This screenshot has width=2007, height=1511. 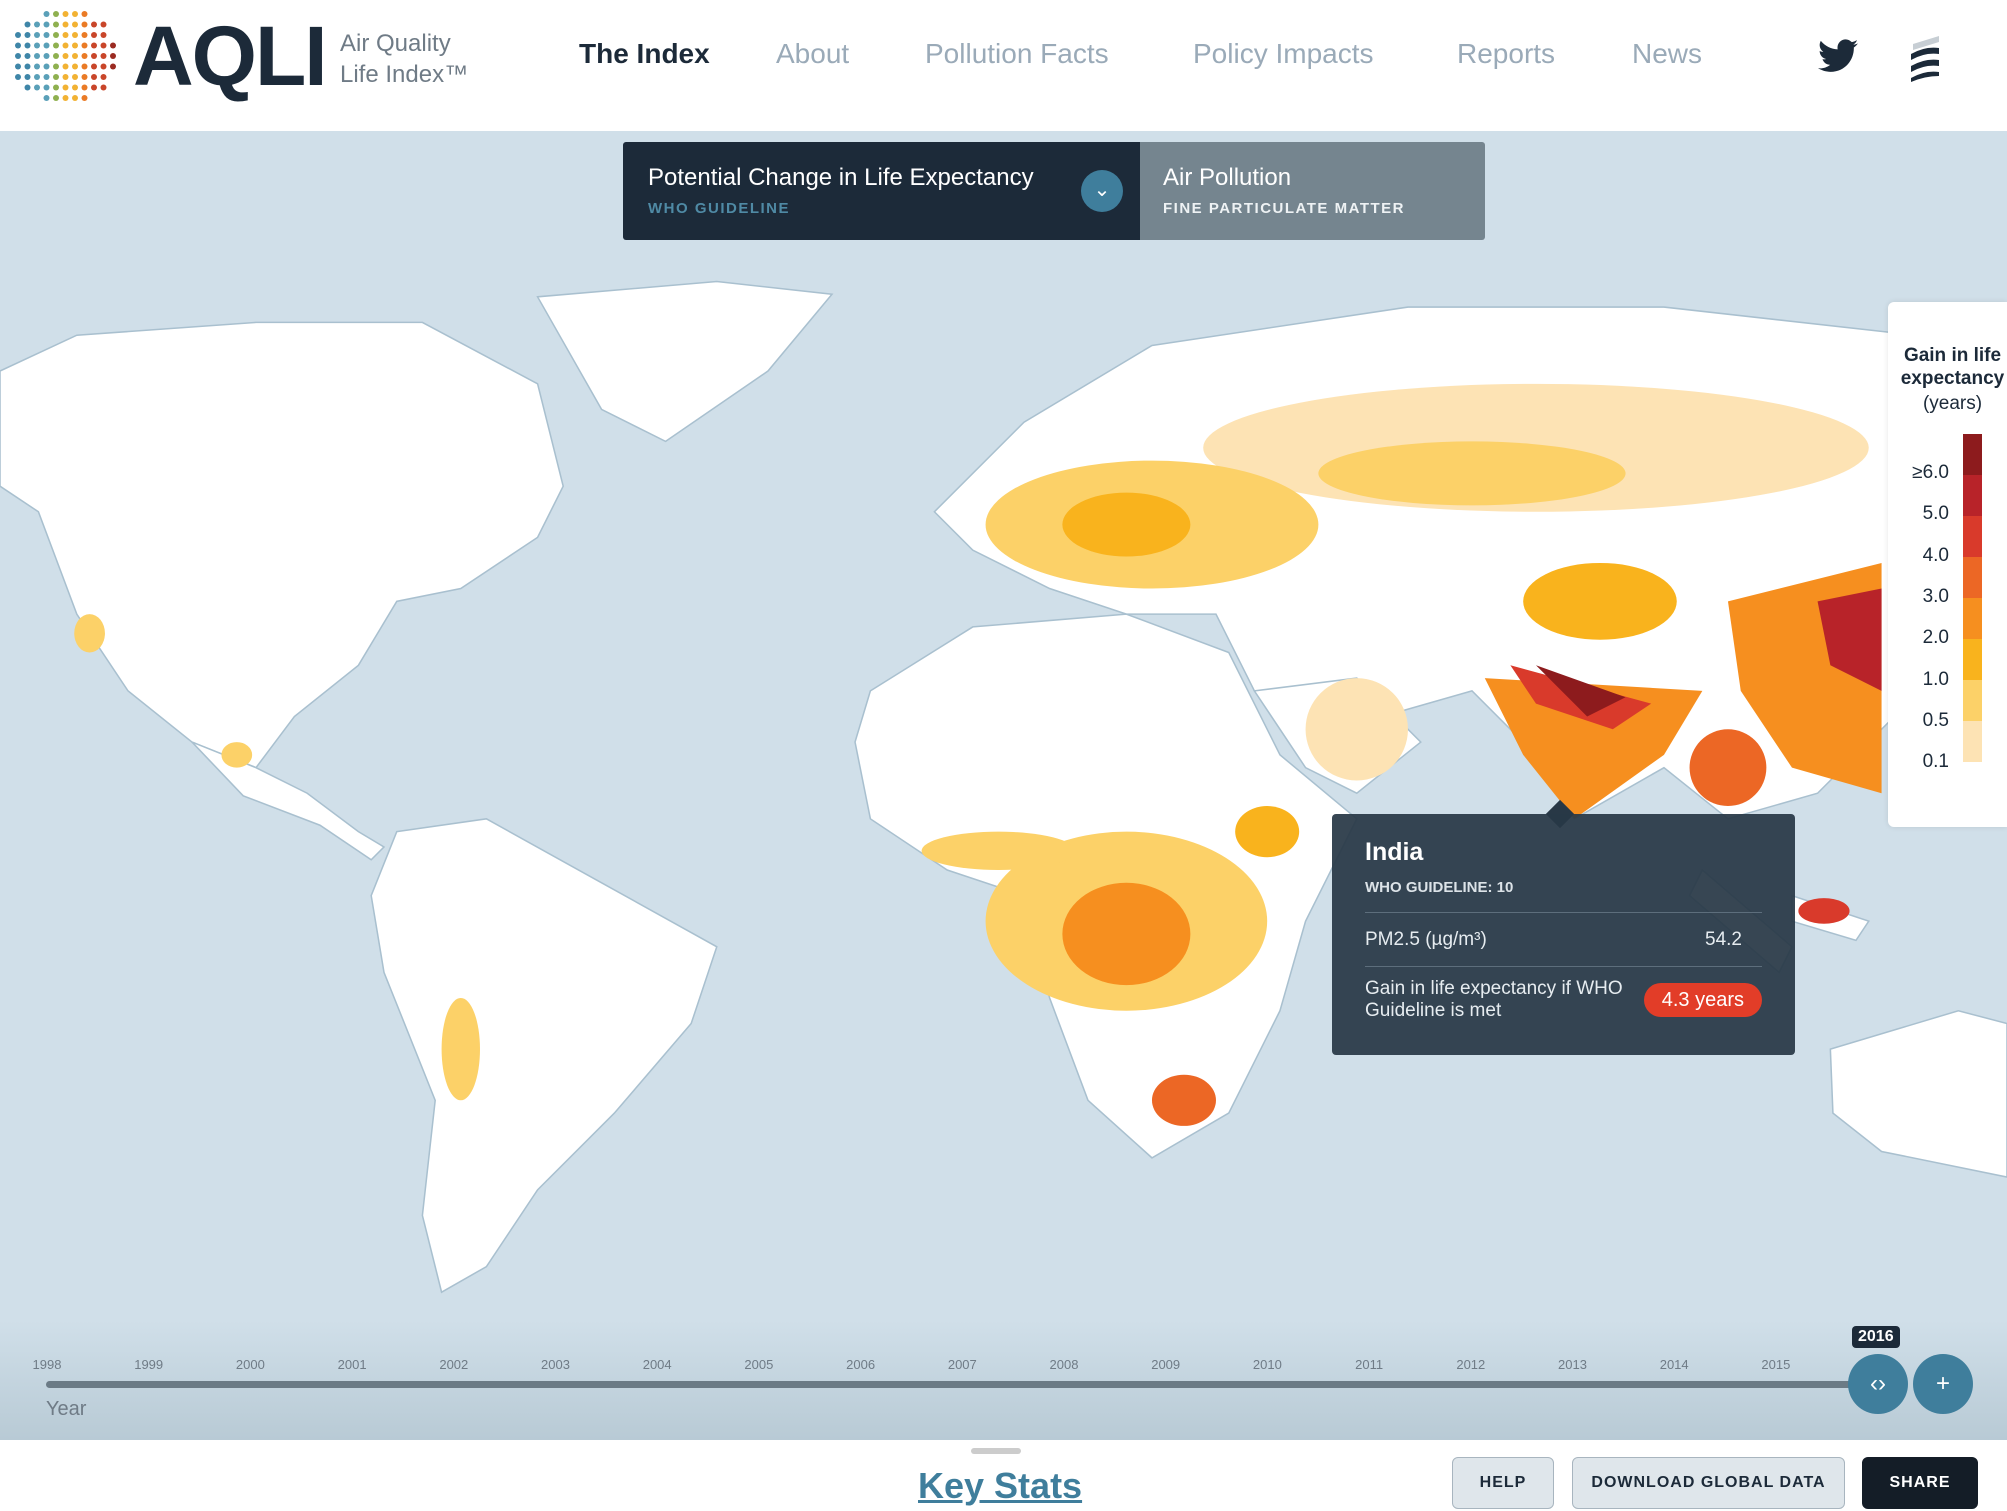 I want to click on legend-label: ≥6.0, so click(x=1930, y=472).